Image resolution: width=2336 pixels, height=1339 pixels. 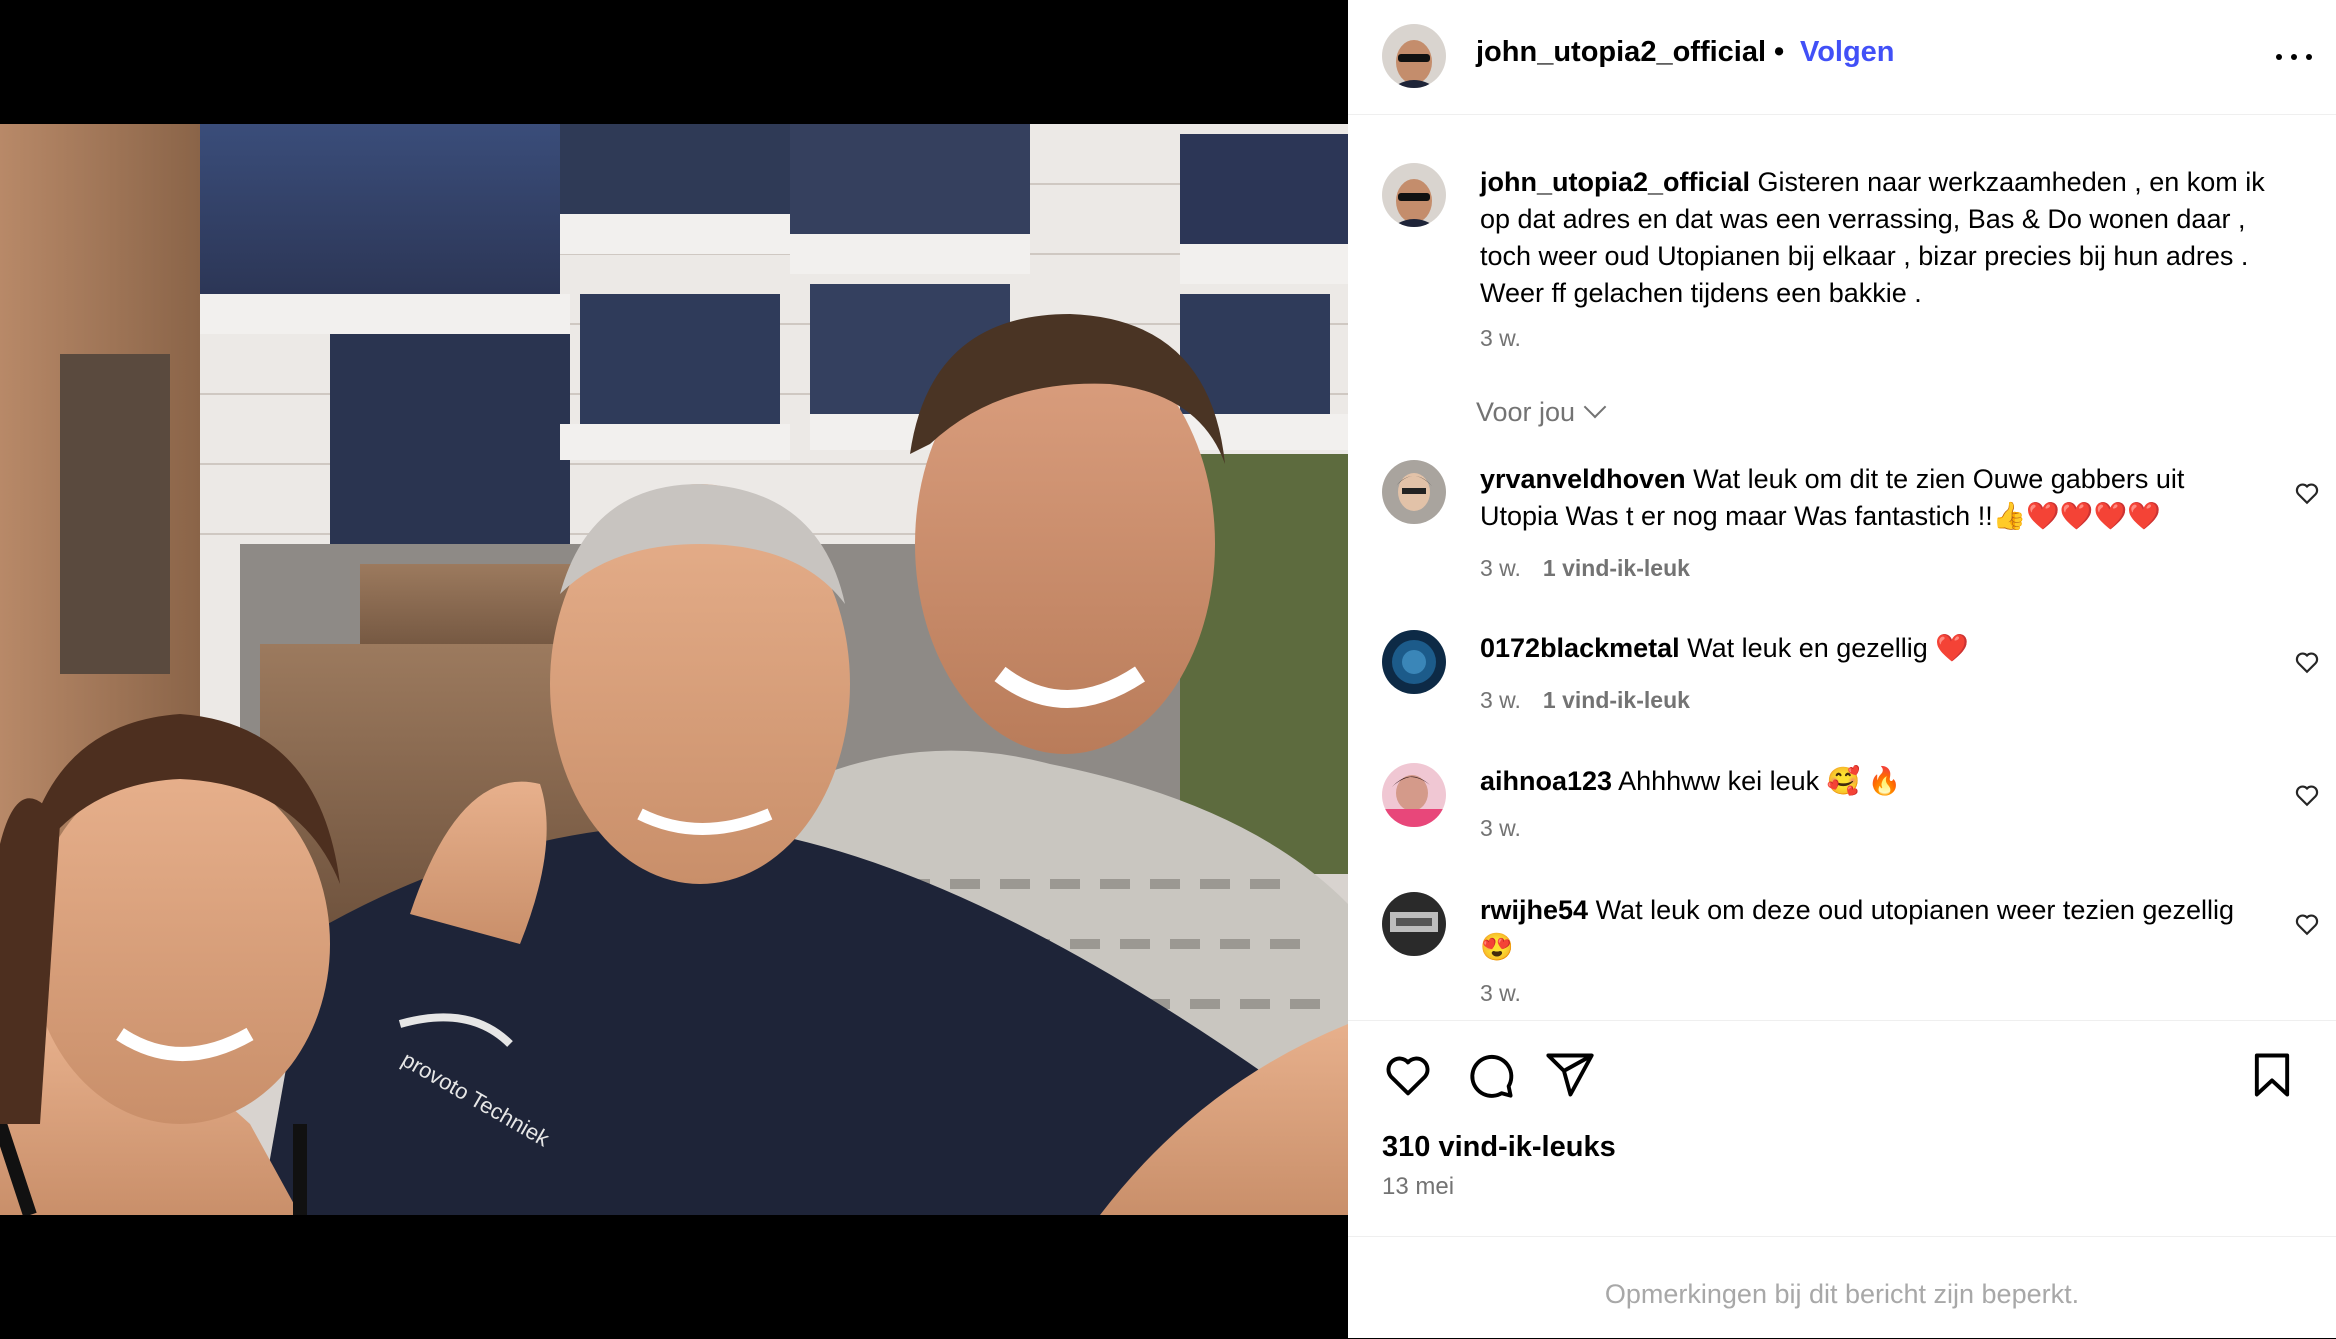 I want to click on sort-label: Voor jou, so click(x=1526, y=412).